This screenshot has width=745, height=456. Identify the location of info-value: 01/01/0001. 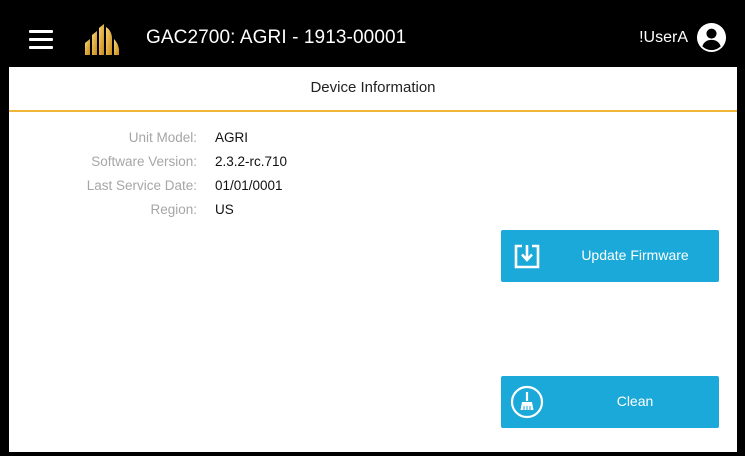
(249, 185).